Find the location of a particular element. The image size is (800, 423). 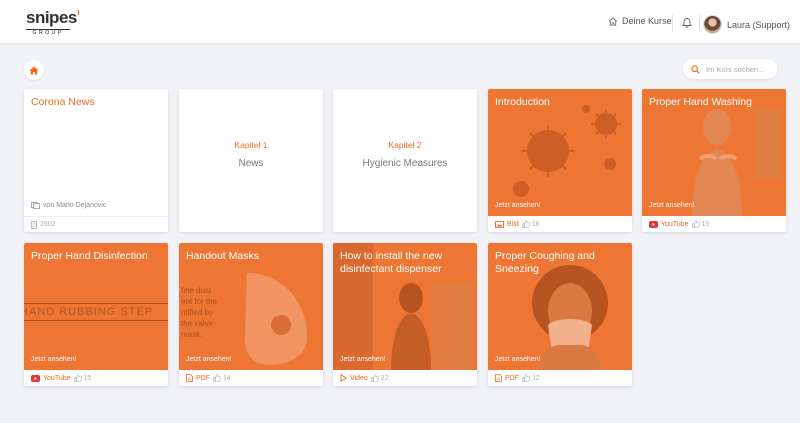

search-input is located at coordinates (739, 69).